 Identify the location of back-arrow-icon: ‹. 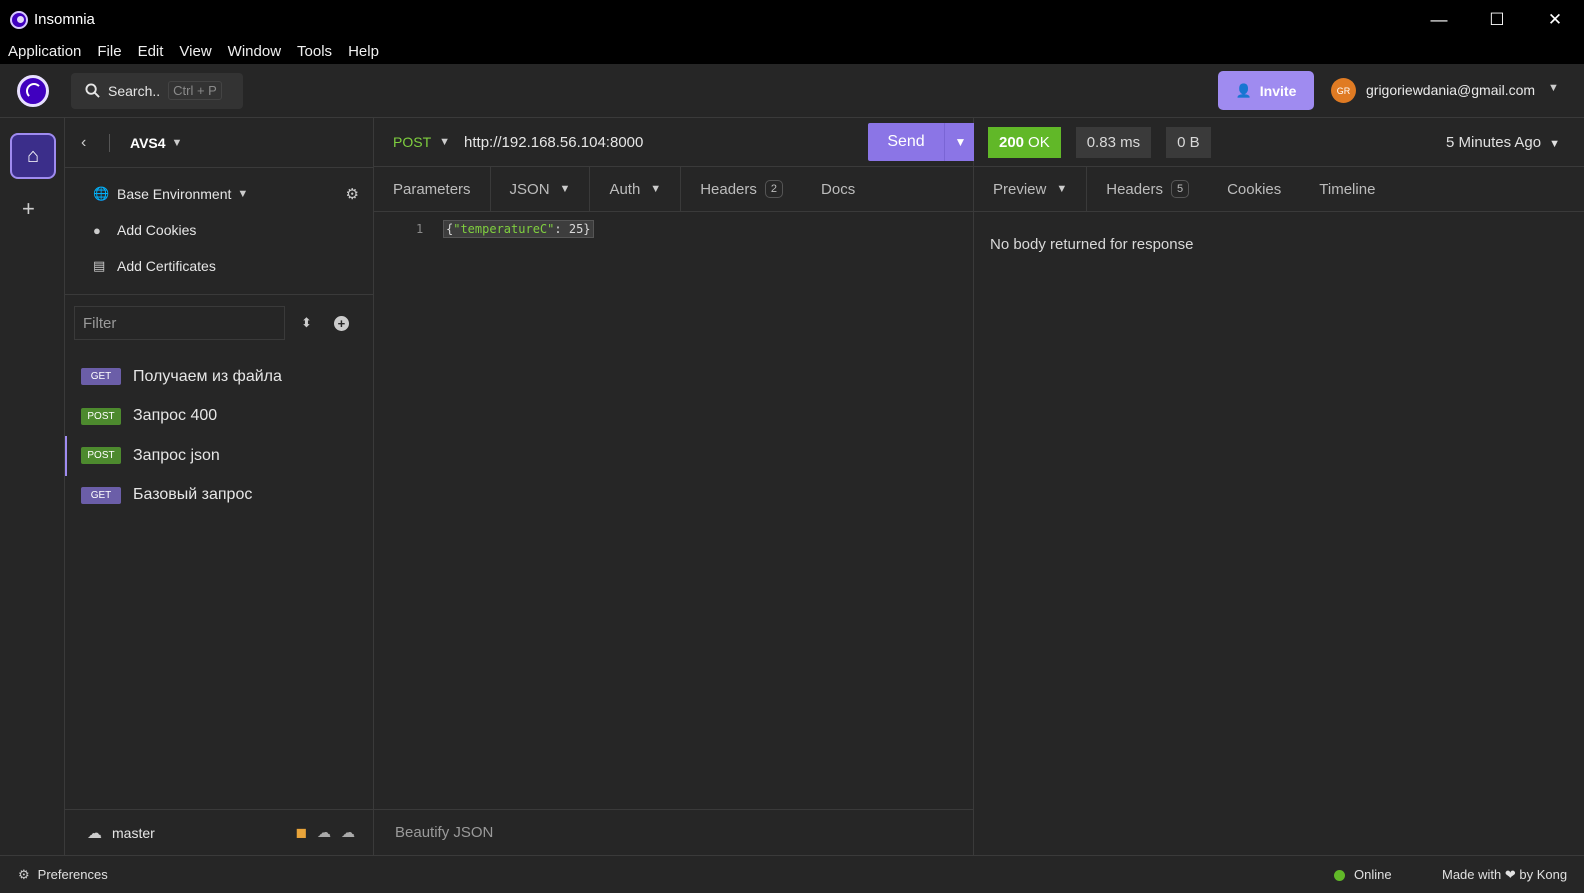
(95, 143).